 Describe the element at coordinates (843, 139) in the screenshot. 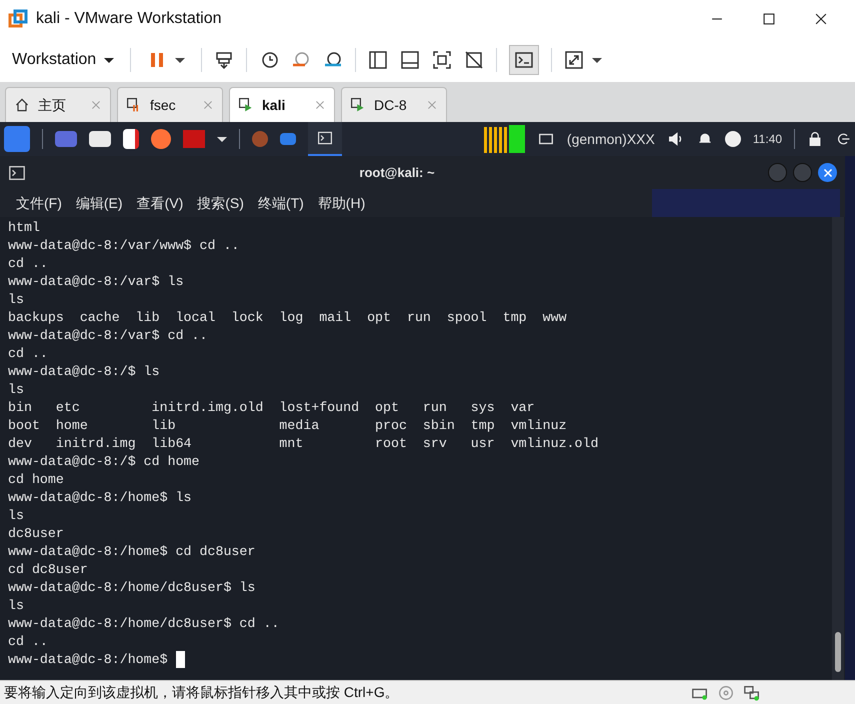

I see `logout-icon` at that location.